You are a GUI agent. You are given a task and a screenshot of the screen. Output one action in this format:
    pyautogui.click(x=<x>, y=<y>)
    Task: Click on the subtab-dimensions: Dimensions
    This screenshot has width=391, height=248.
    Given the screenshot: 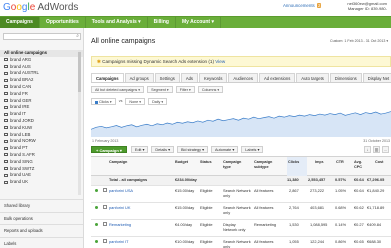 What is the action you would take?
    pyautogui.click(x=345, y=77)
    